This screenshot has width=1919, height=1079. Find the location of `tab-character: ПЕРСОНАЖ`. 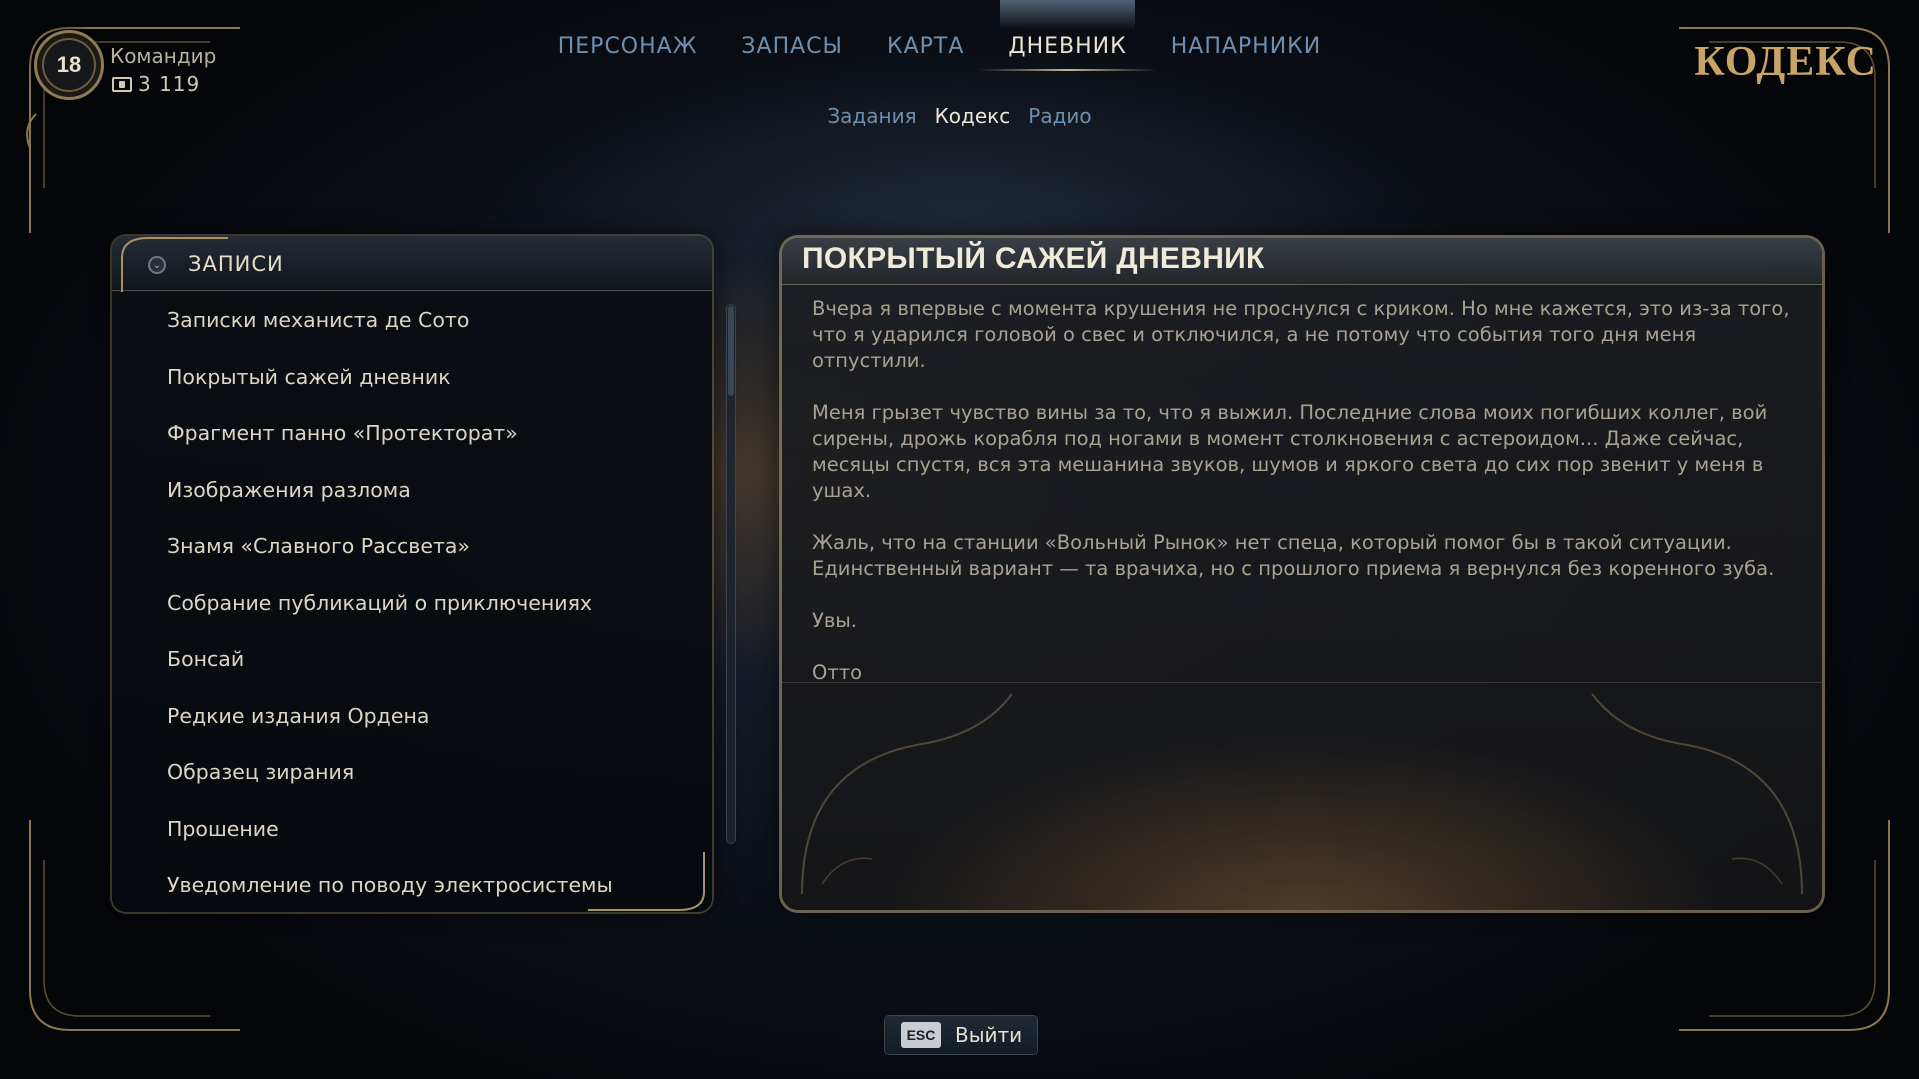

tab-character: ПЕРСОНАЖ is located at coordinates (628, 52).